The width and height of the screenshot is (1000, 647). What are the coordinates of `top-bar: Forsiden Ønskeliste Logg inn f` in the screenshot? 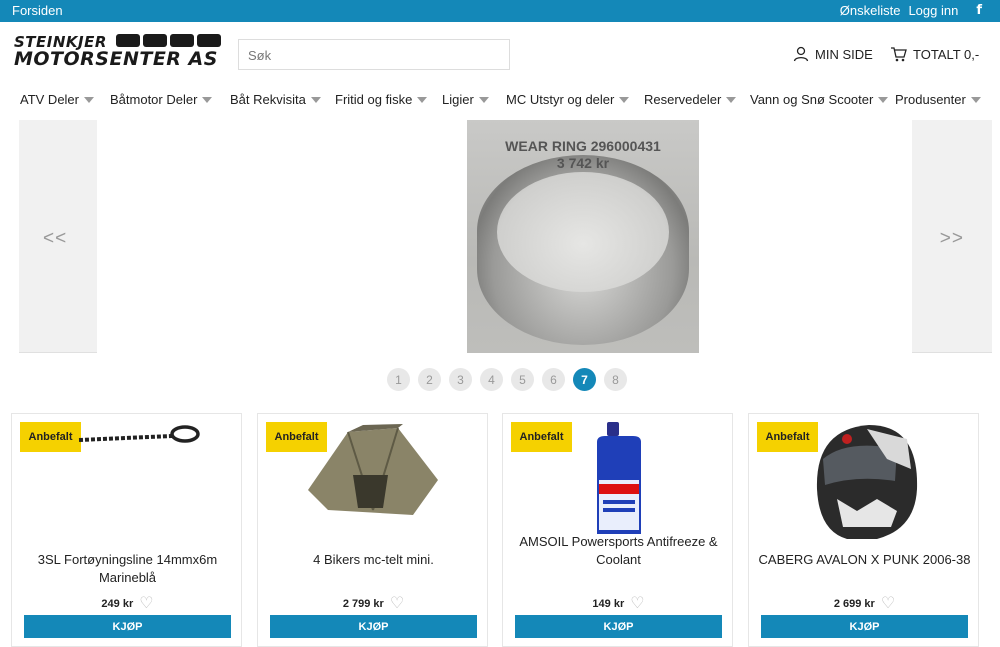 It's located at (500, 11).